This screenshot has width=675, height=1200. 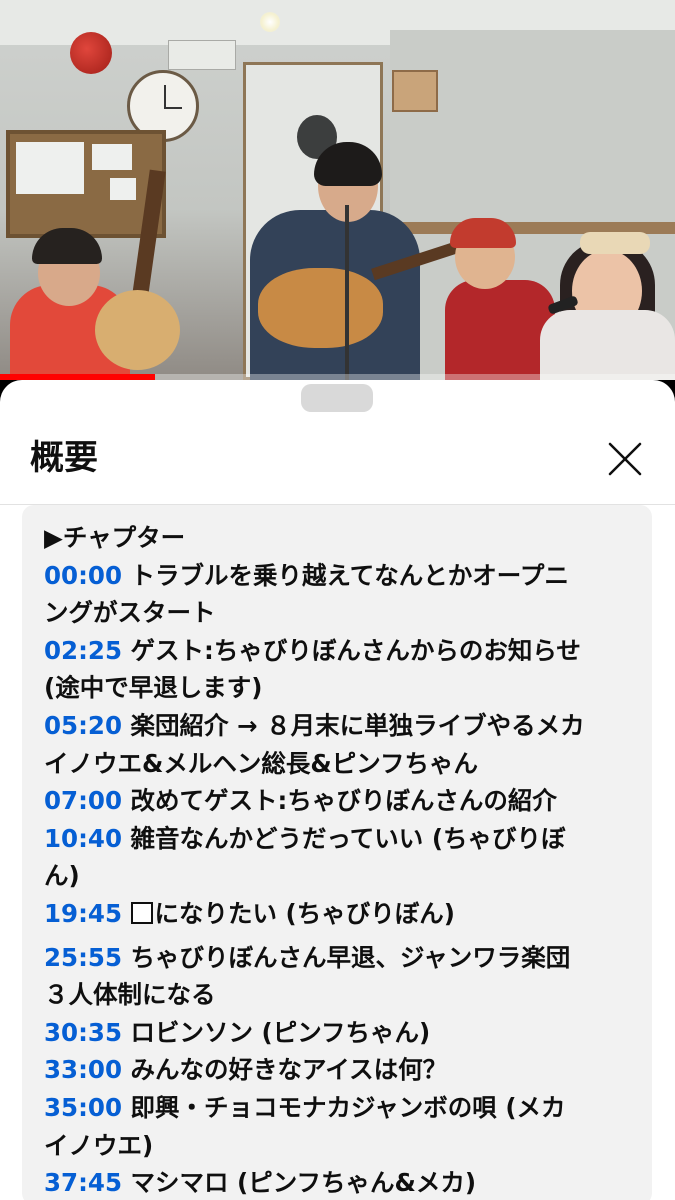 What do you see at coordinates (130, 613) in the screenshot?
I see `chapter-title: ングがスタート` at bounding box center [130, 613].